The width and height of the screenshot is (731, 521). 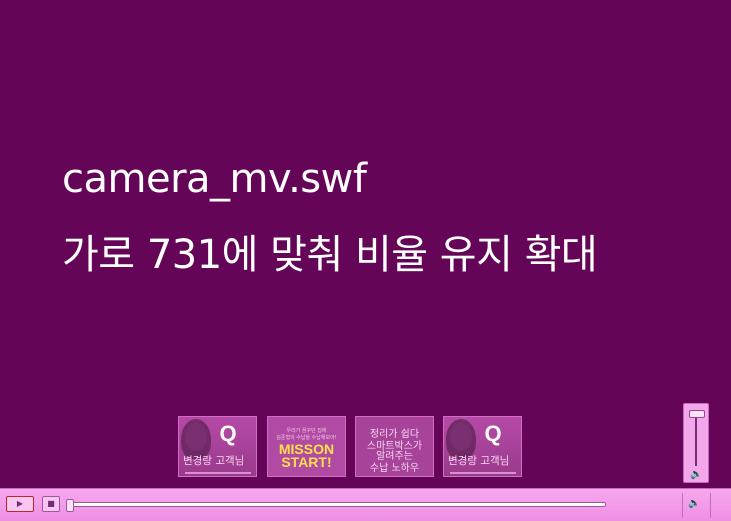 What do you see at coordinates (330, 255) in the screenshot?
I see `scale-description-title: 가로 731에 맞춰 비율 유지 확대` at bounding box center [330, 255].